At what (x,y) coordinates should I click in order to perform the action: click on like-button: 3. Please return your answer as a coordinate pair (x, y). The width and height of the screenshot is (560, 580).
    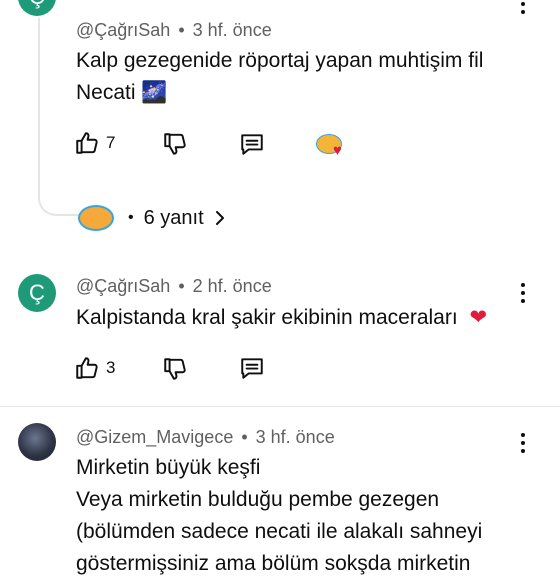
    Looking at the image, I should click on (94, 368).